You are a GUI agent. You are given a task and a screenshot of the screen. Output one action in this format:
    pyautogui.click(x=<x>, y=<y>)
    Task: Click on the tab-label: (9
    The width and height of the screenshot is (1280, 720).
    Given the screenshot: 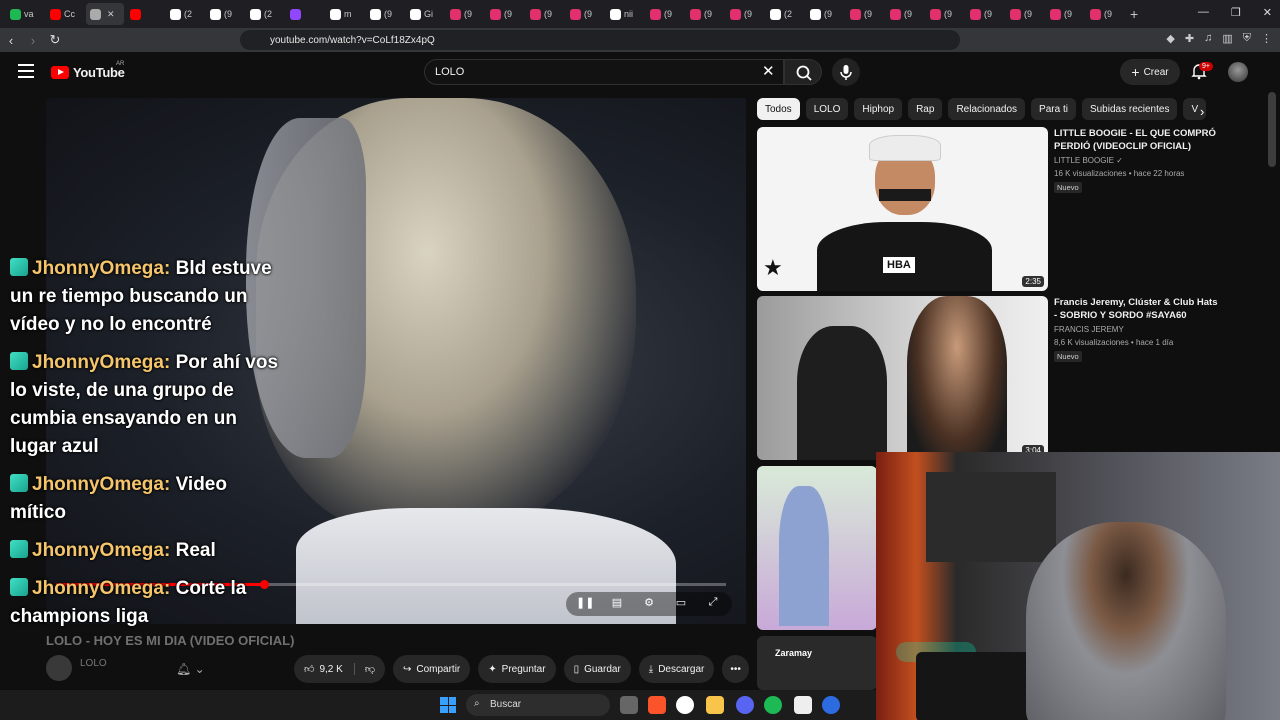 What is the action you would take?
    pyautogui.click(x=228, y=14)
    